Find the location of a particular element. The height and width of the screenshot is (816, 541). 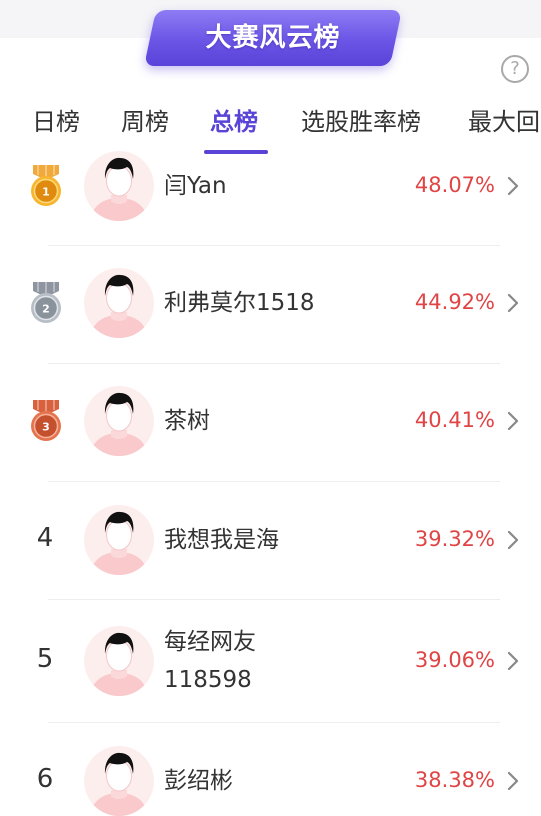

rank-number: 6 is located at coordinates (45, 779).